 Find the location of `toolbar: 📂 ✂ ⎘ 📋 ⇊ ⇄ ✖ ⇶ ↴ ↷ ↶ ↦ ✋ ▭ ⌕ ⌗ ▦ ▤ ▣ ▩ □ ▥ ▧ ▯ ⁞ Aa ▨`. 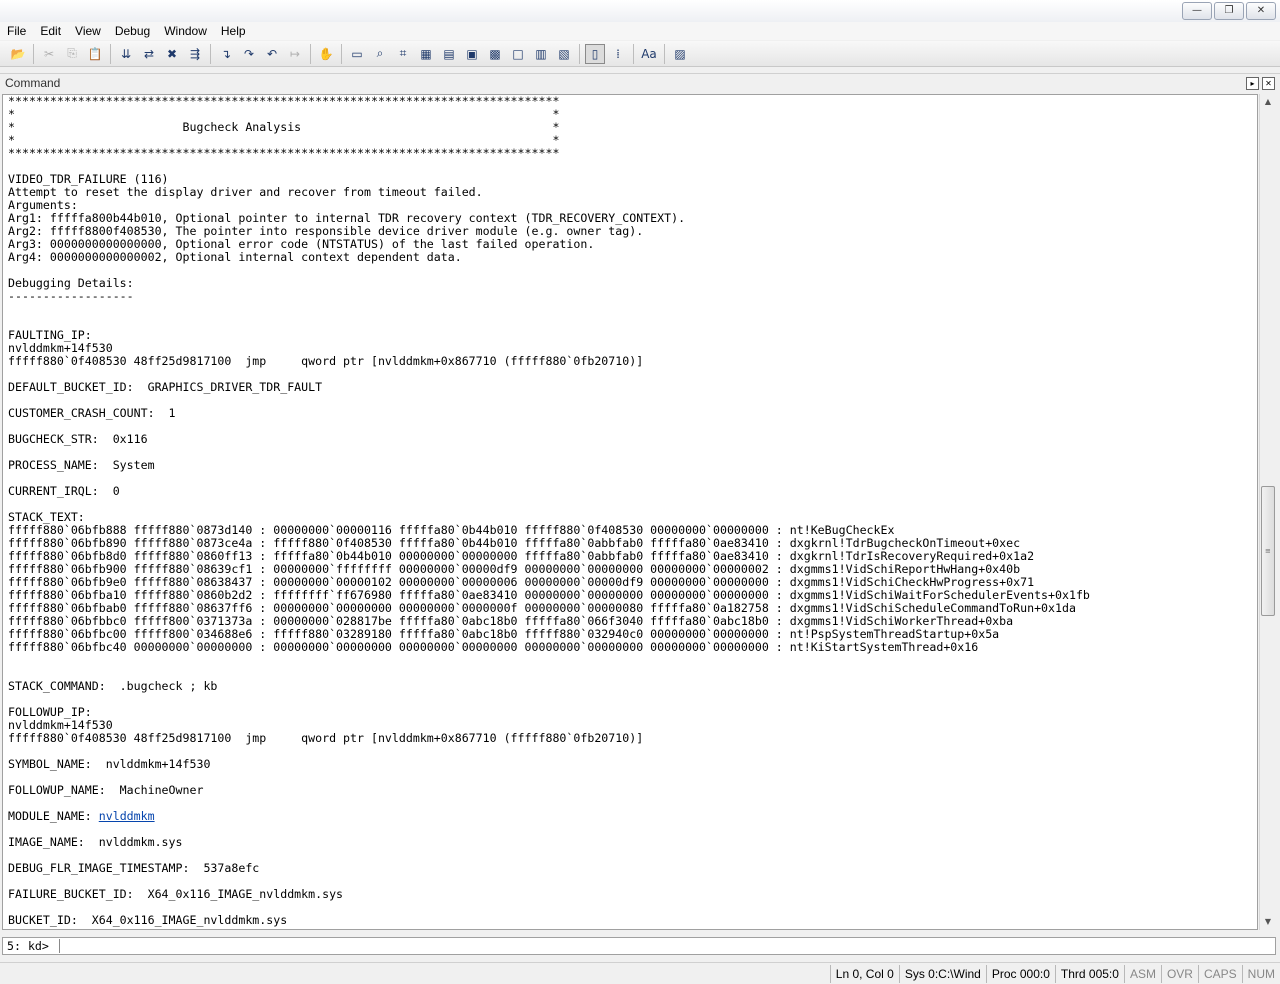

toolbar: 📂 ✂ ⎘ 📋 ⇊ ⇄ ✖ ⇶ ↴ ↷ ↶ ↦ ✋ ▭ ⌕ ⌗ ▦ ▤ ▣ ▩ □ ▥ ▧ ▯ ⁞ Aa ▨ is located at coordinates (640, 54).